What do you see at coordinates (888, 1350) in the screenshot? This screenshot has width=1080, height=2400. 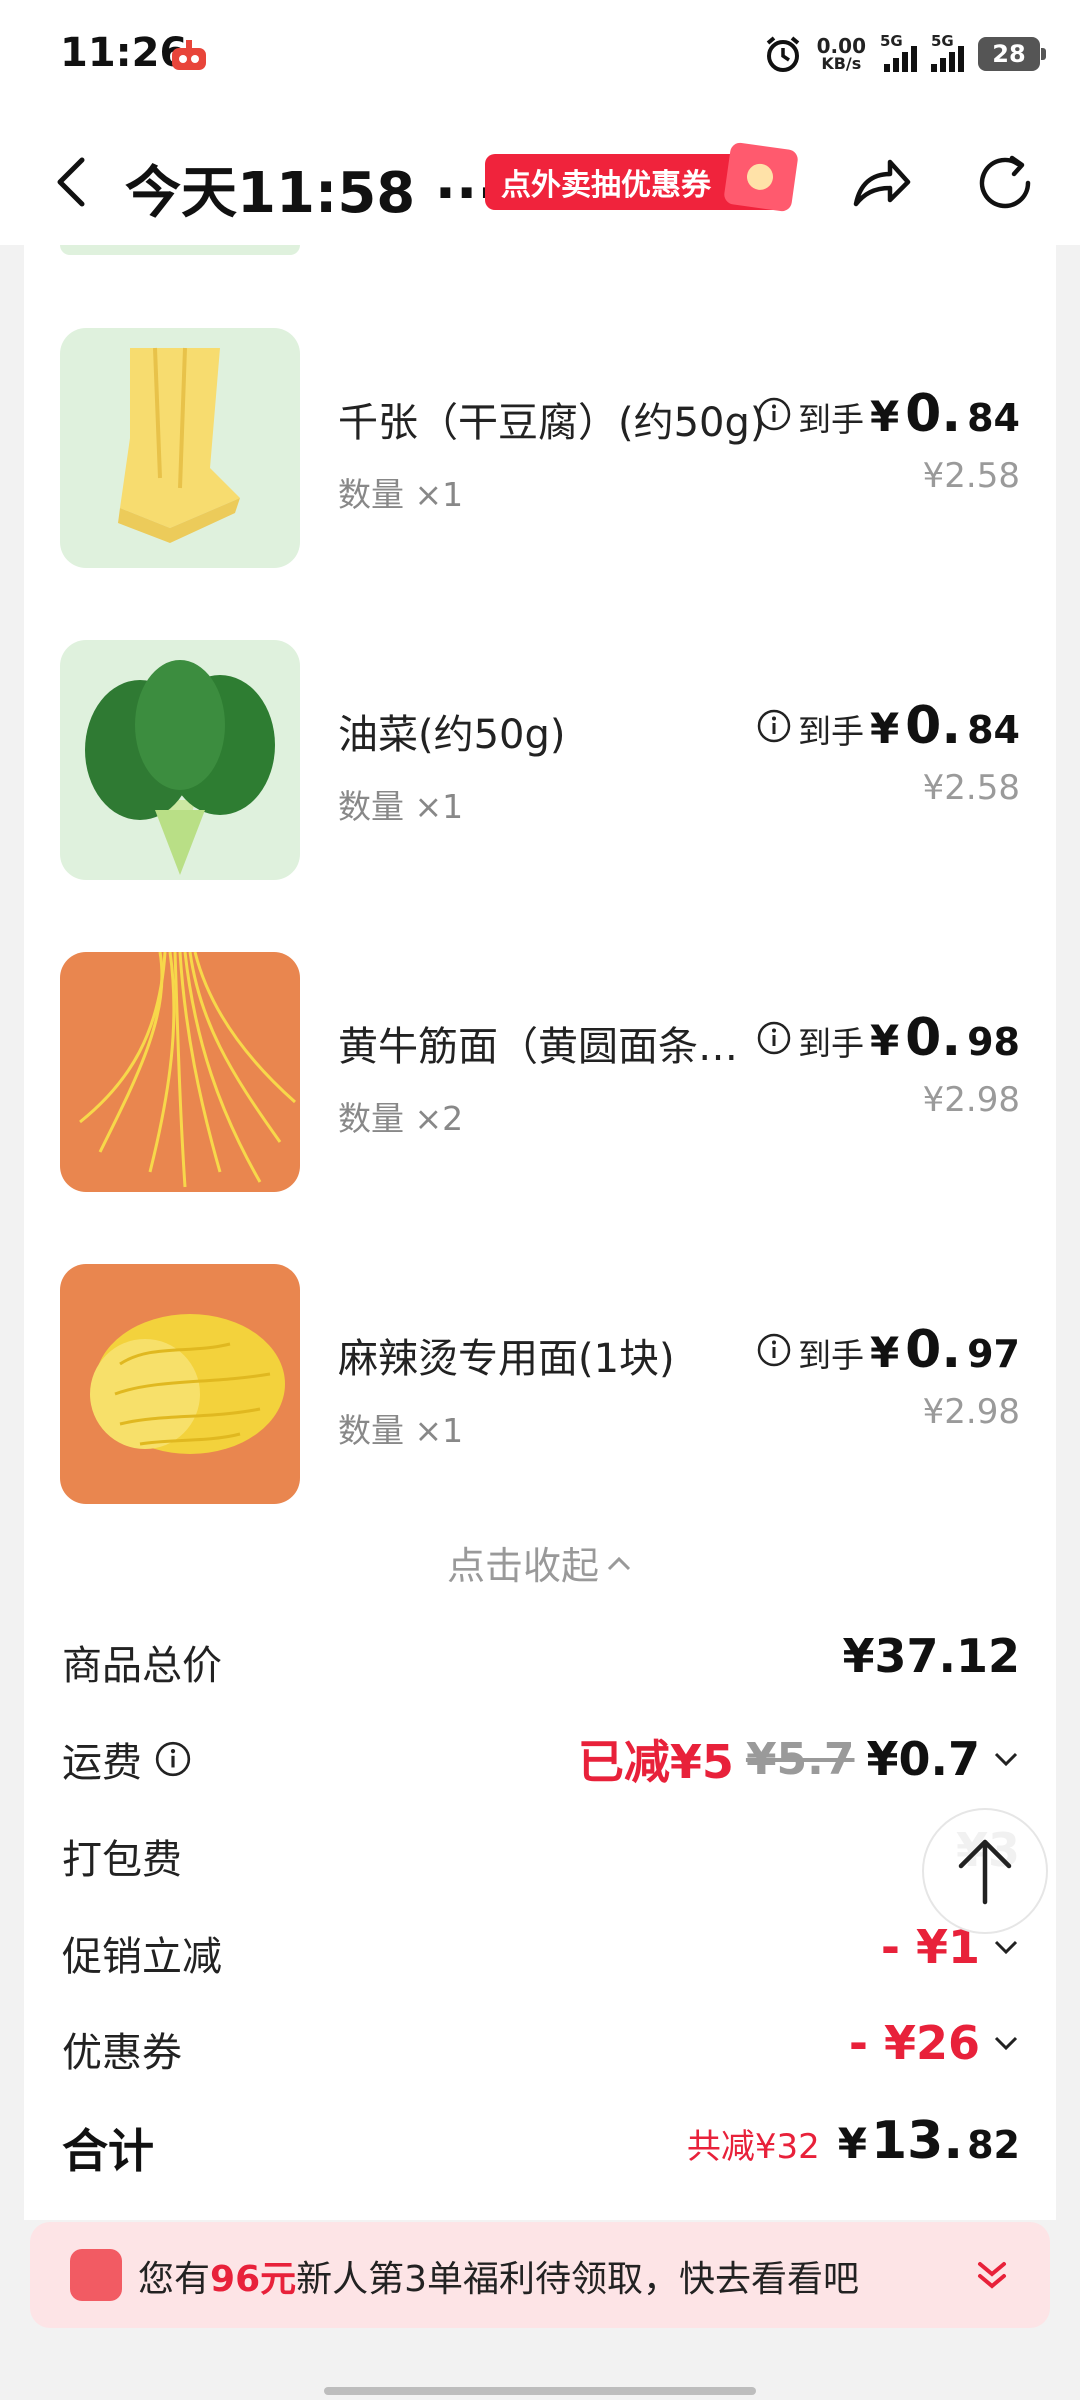 I see `item-final-price: 到手 ¥0. 97` at bounding box center [888, 1350].